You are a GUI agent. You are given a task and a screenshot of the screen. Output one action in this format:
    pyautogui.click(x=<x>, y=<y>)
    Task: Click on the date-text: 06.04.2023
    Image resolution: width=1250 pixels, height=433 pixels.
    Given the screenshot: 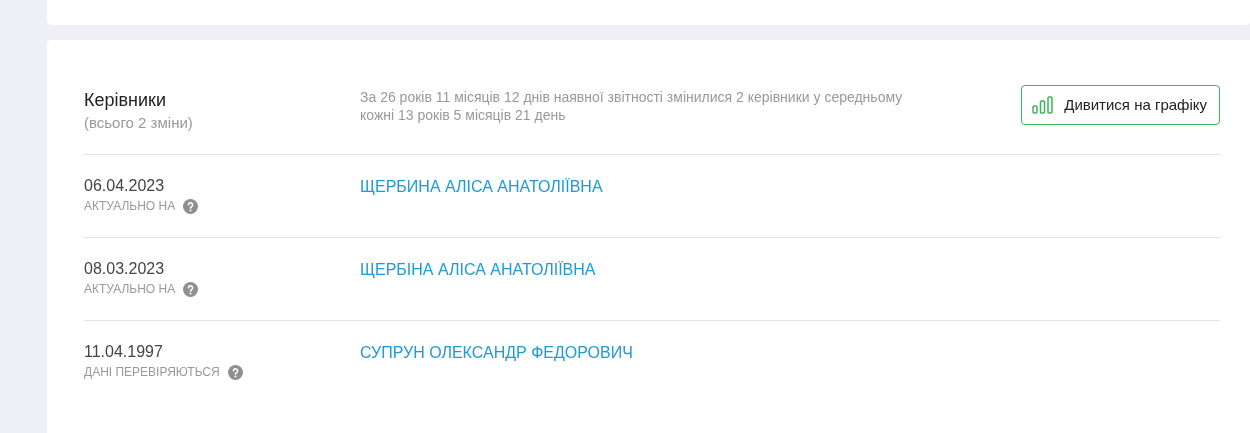 What is the action you would take?
    pyautogui.click(x=125, y=186)
    